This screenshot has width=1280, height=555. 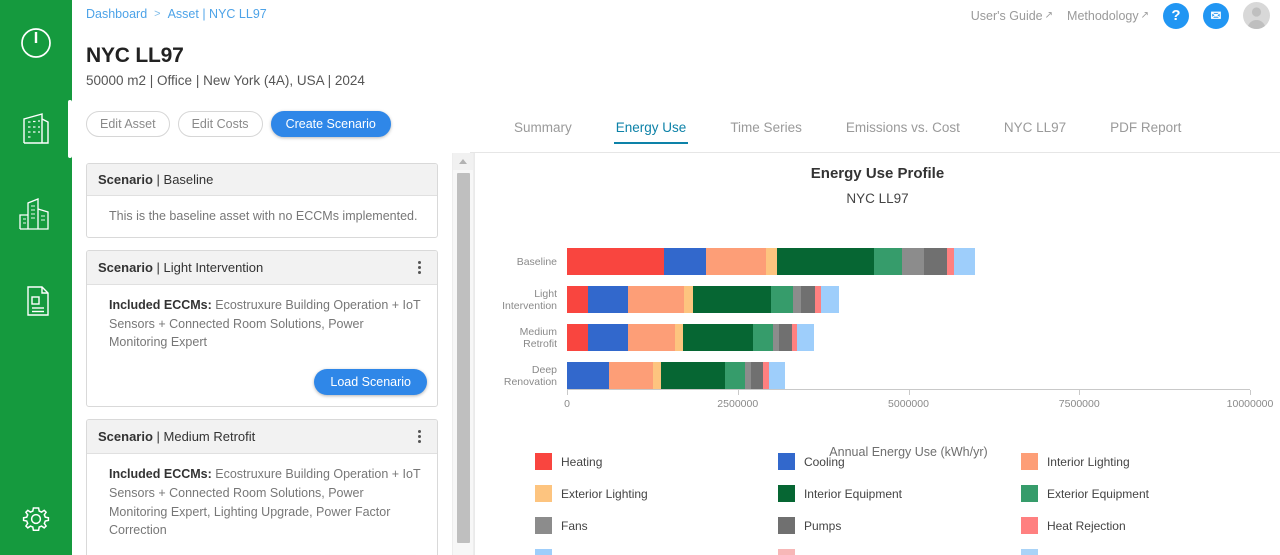 What do you see at coordinates (877, 173) in the screenshot?
I see `chart-title: Energy Use Profile` at bounding box center [877, 173].